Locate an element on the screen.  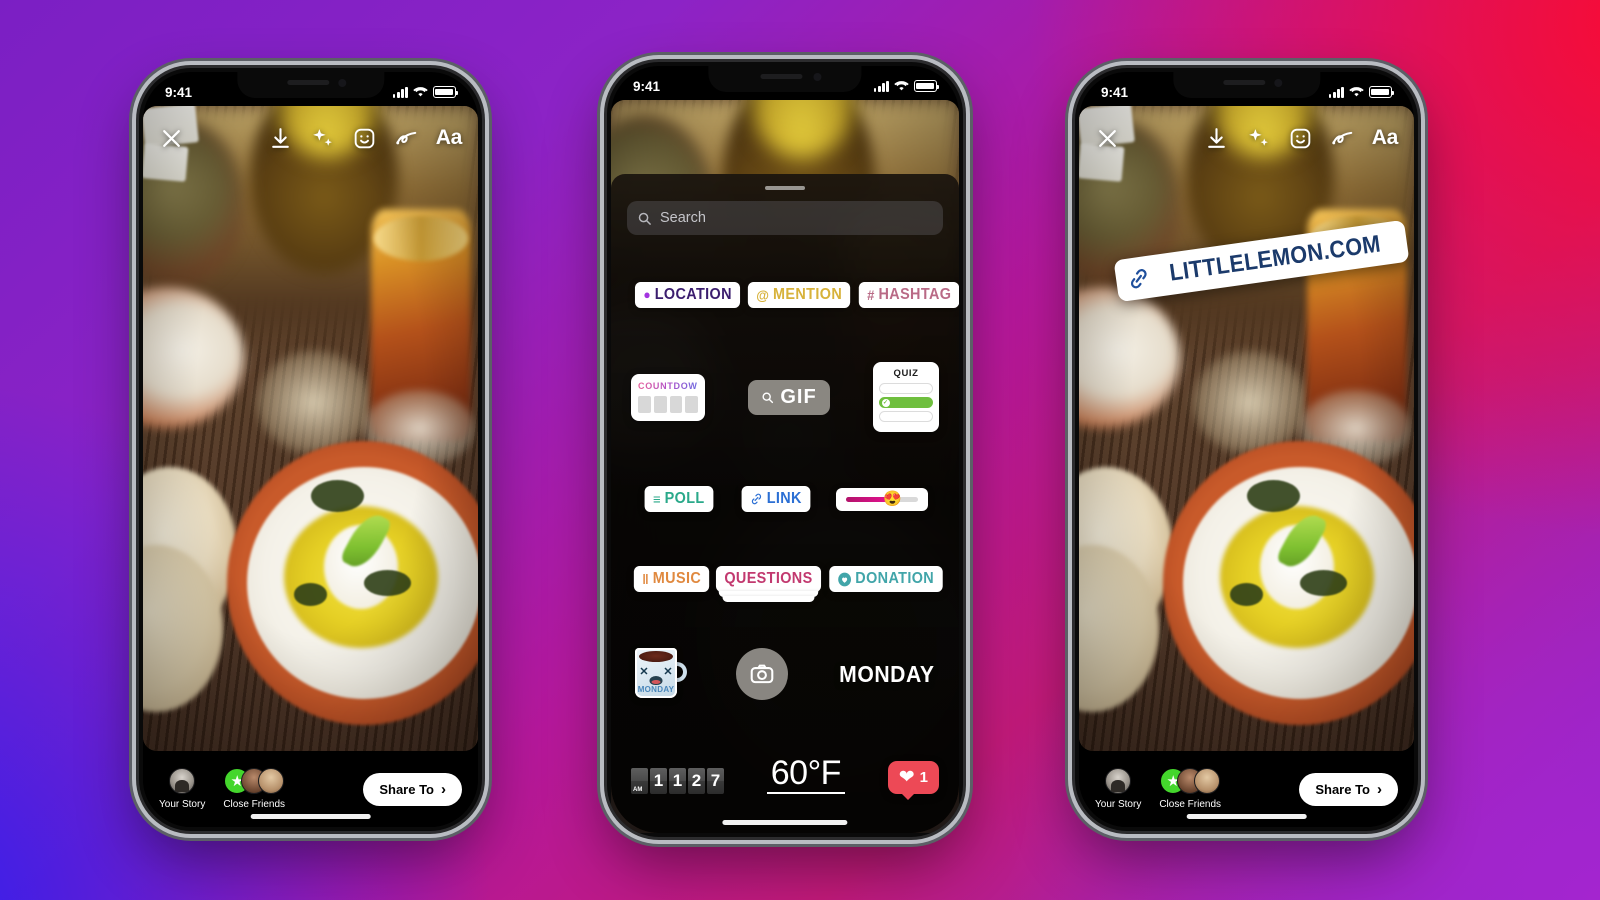
sticker-like-count: ❤ 1 is located at coordinates (913, 780).